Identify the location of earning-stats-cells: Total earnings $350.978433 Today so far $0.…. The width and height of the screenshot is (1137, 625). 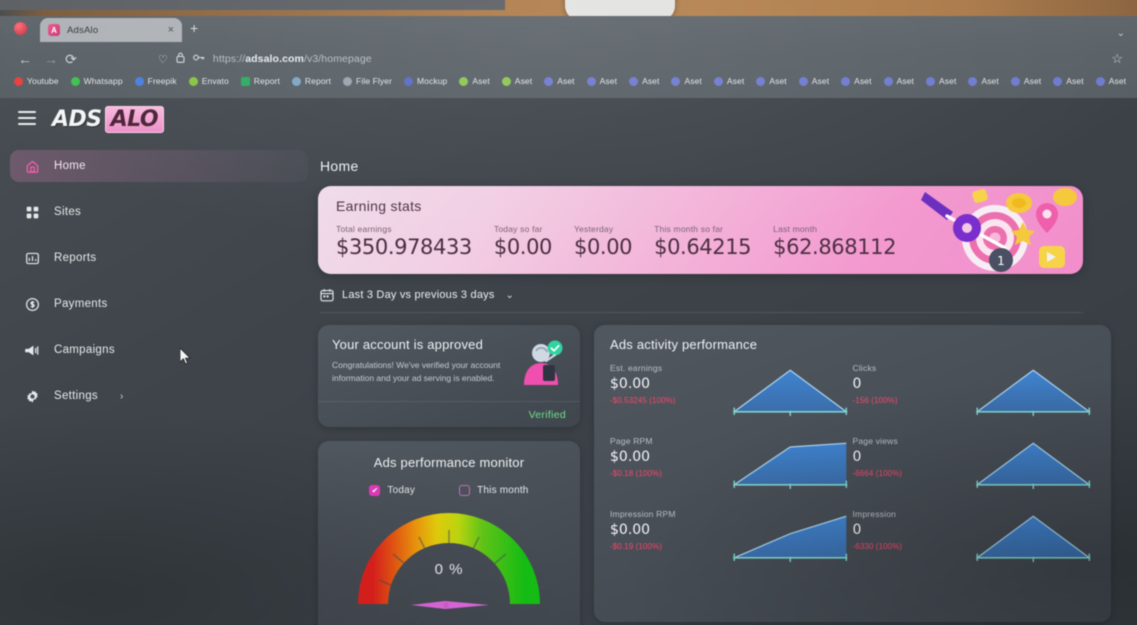
(627, 241).